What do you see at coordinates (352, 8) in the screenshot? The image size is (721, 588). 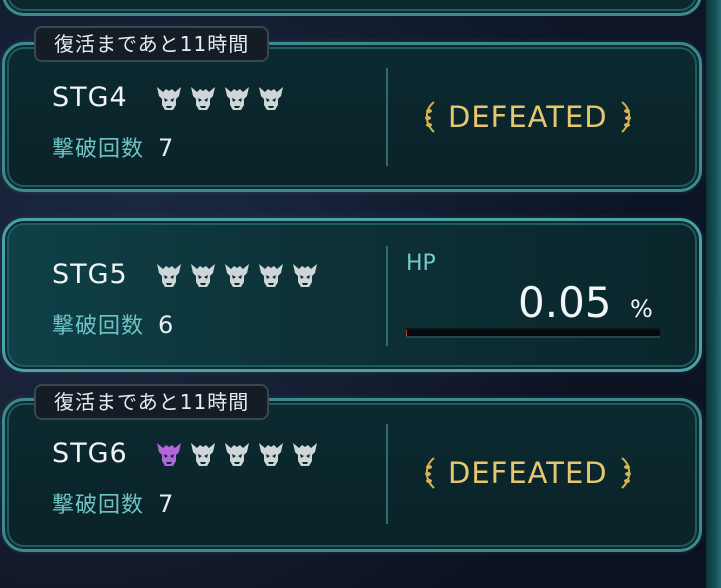 I see `previous-stage-card` at bounding box center [352, 8].